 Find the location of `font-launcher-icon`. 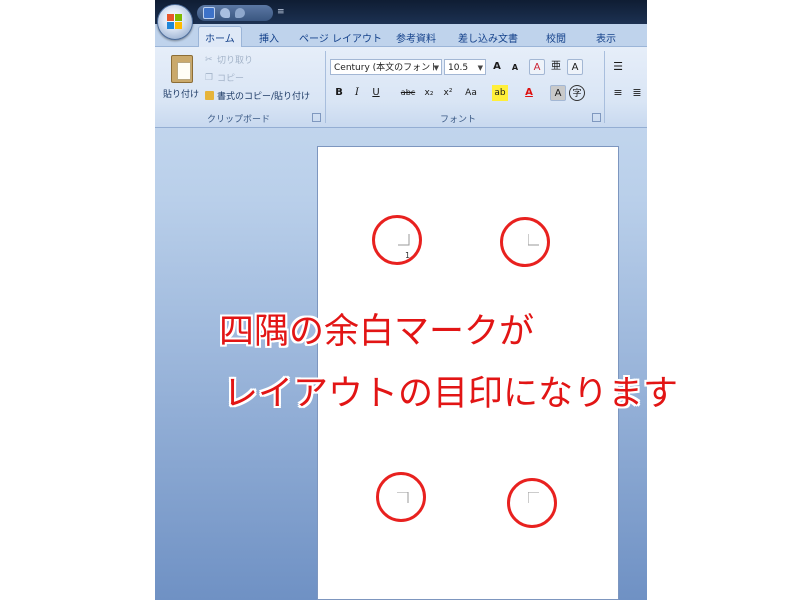

font-launcher-icon is located at coordinates (596, 117).